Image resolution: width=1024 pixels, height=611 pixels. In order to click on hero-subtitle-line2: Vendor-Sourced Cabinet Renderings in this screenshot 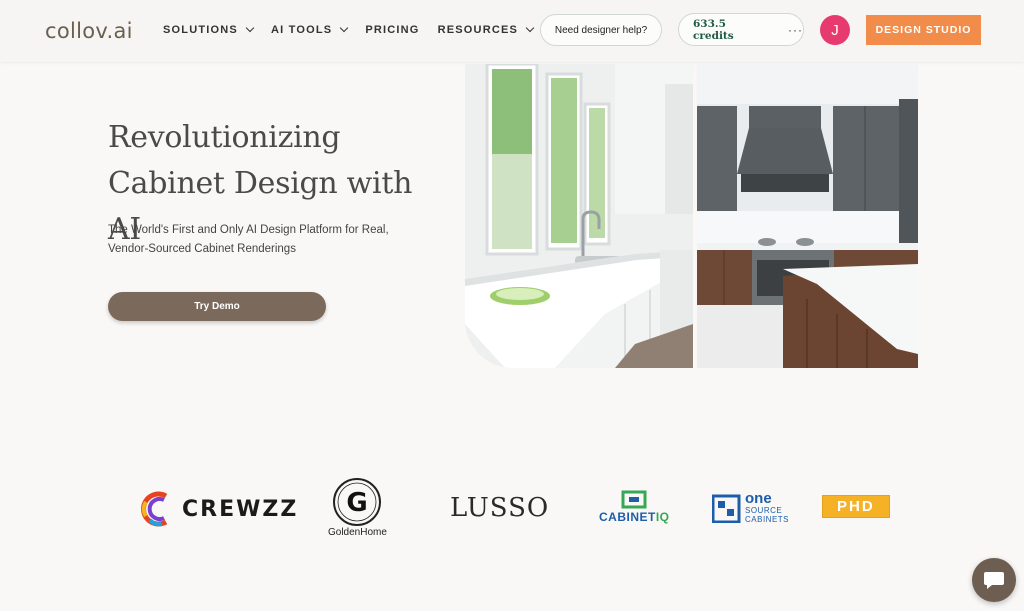, I will do `click(202, 249)`.